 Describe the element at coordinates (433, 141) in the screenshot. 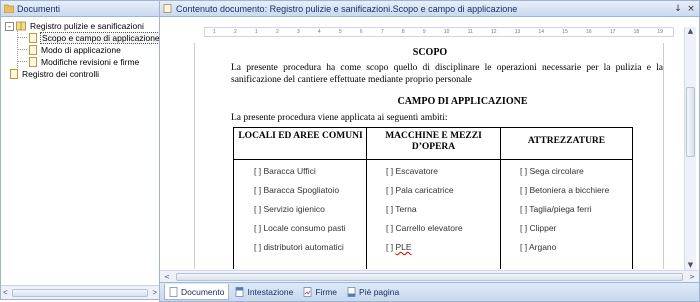

I see `table-header: MACCHINE E MEZZI D’OPERA` at that location.